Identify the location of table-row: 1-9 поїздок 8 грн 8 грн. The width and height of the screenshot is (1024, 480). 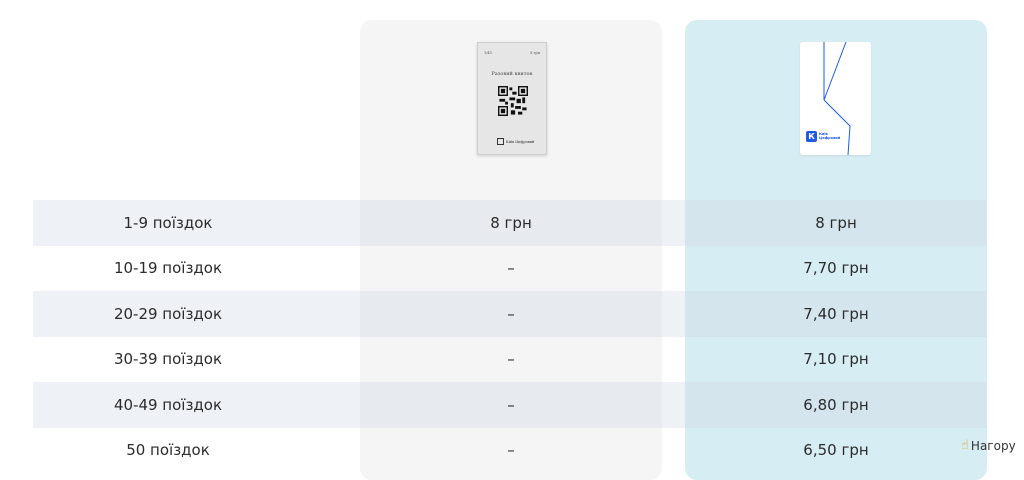
(510, 223).